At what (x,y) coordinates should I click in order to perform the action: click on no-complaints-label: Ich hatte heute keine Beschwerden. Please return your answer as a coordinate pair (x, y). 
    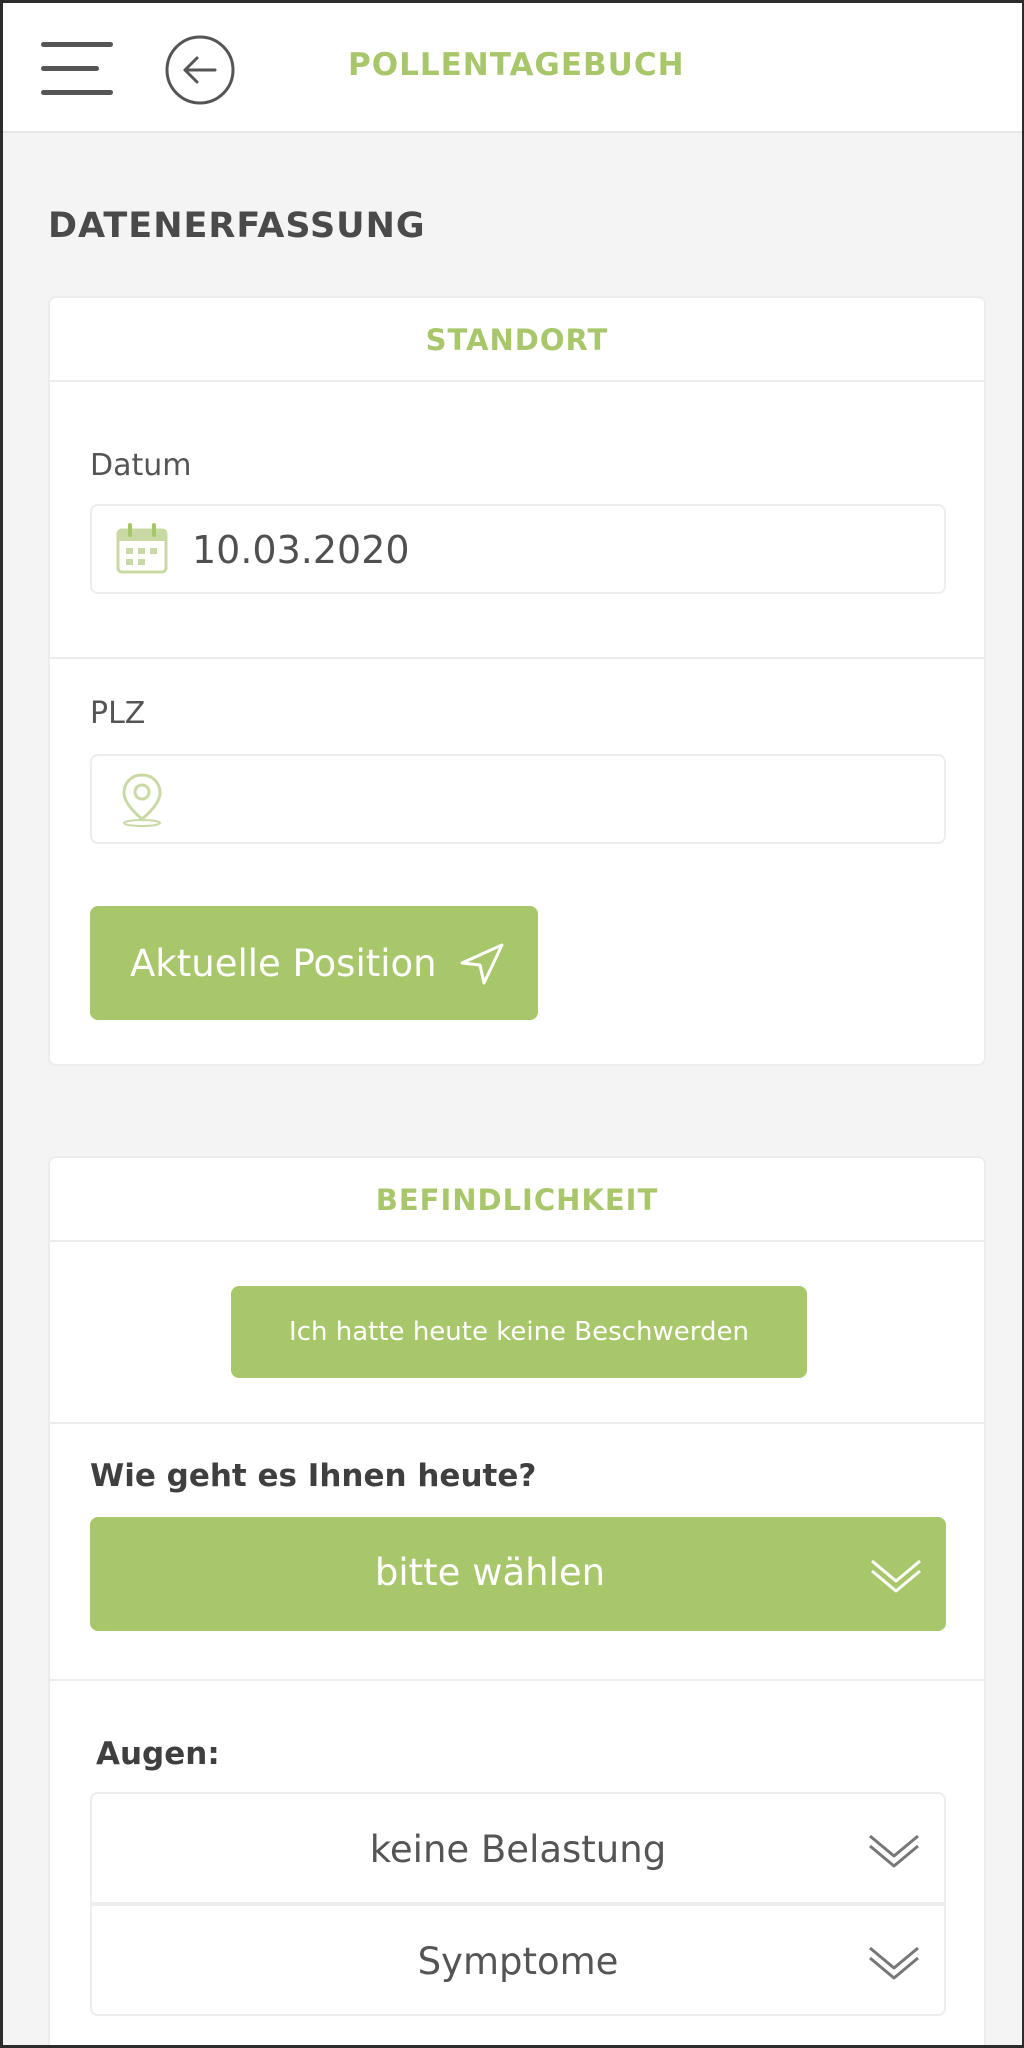
    Looking at the image, I should click on (519, 1332).